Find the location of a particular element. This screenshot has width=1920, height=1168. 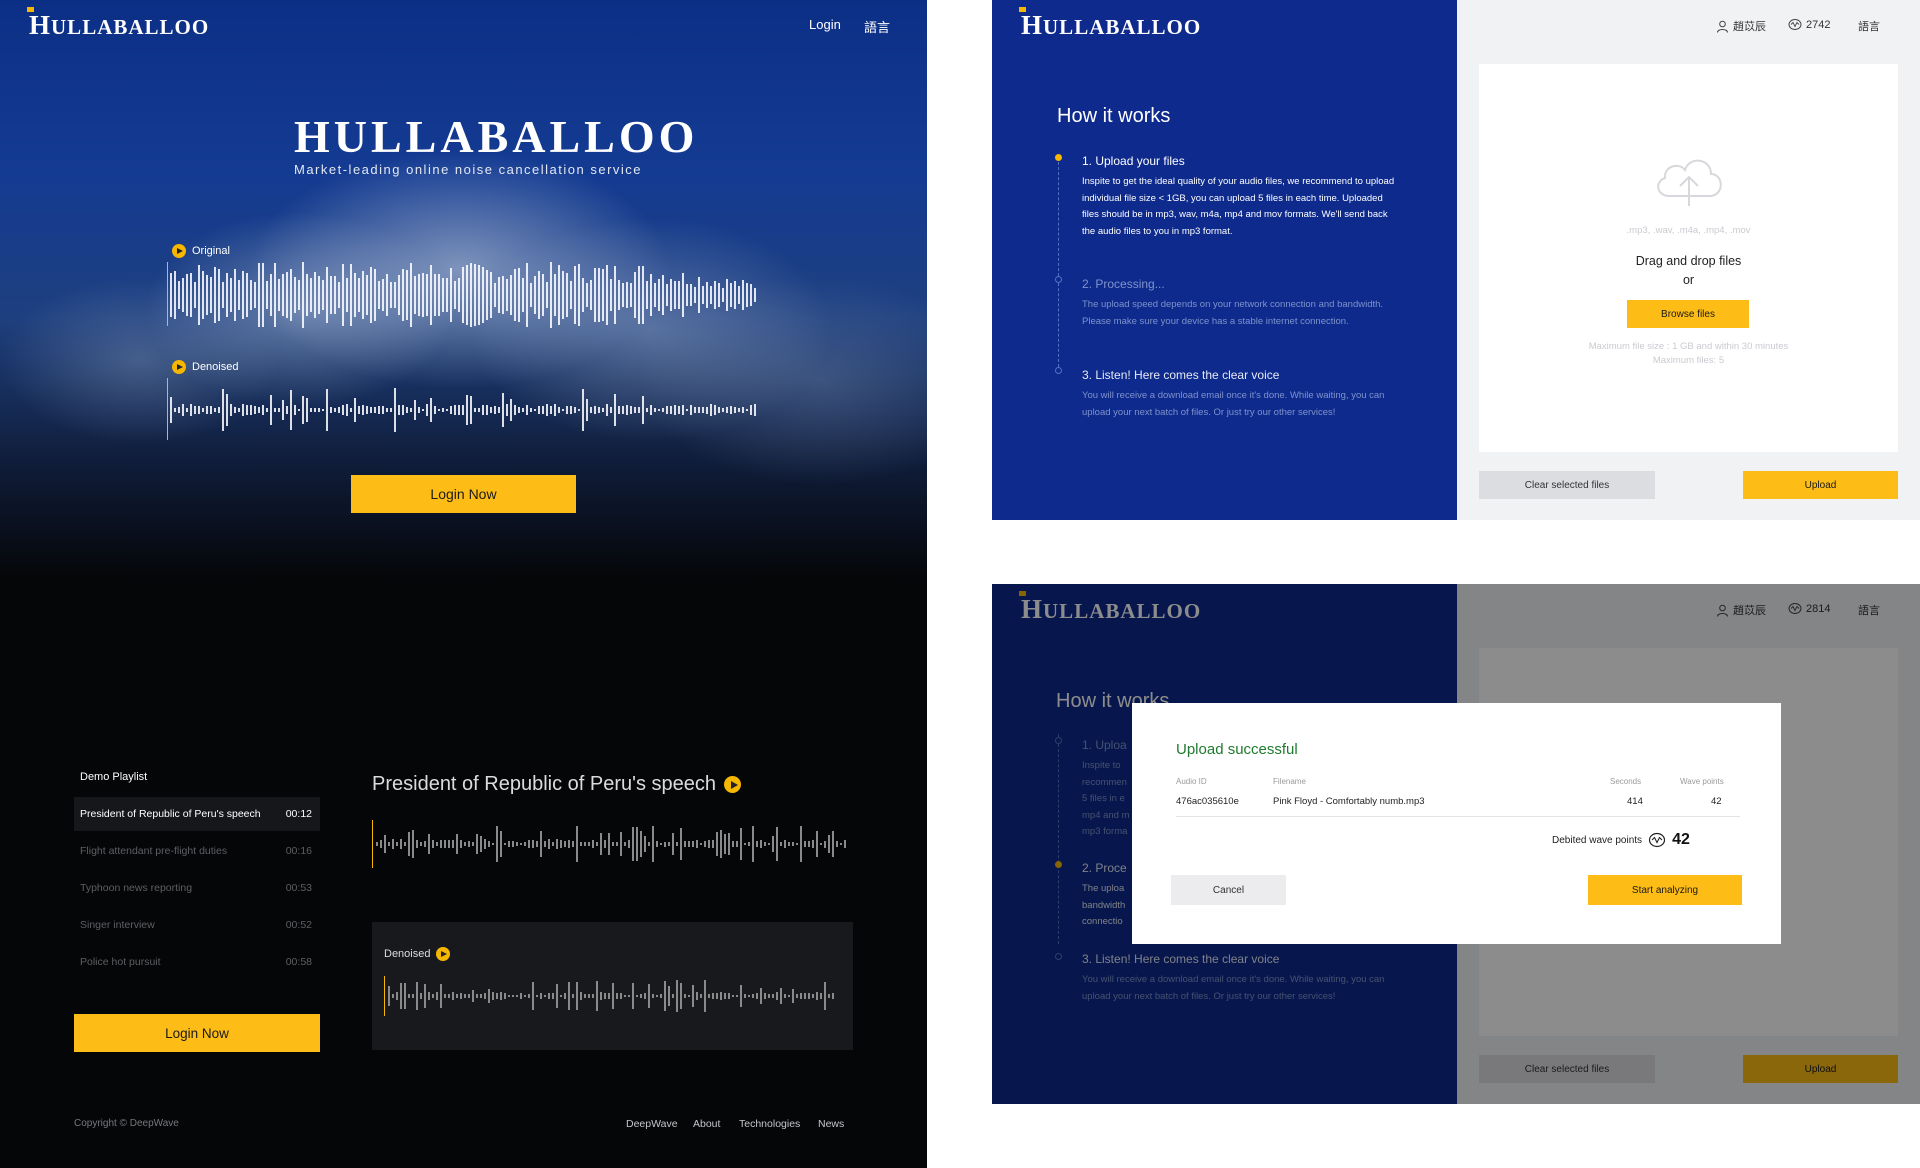

playlist-item: Typhoon news reporting 00:53 is located at coordinates (197, 888).